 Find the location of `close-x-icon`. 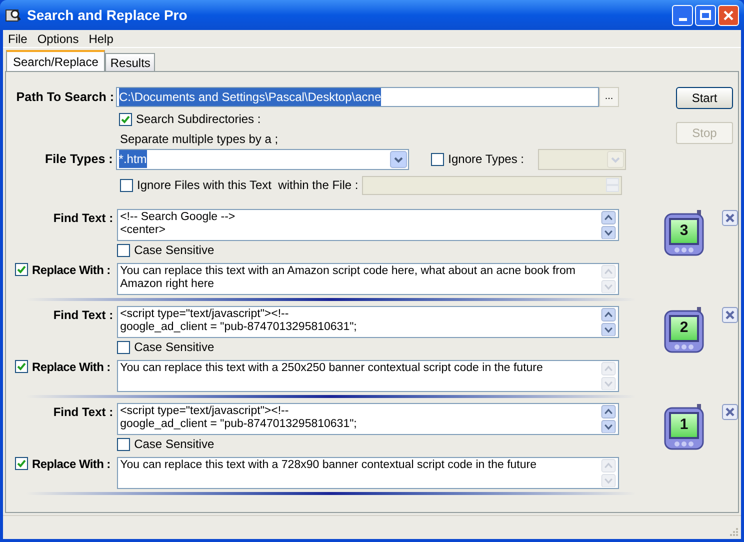

close-x-icon is located at coordinates (728, 15).